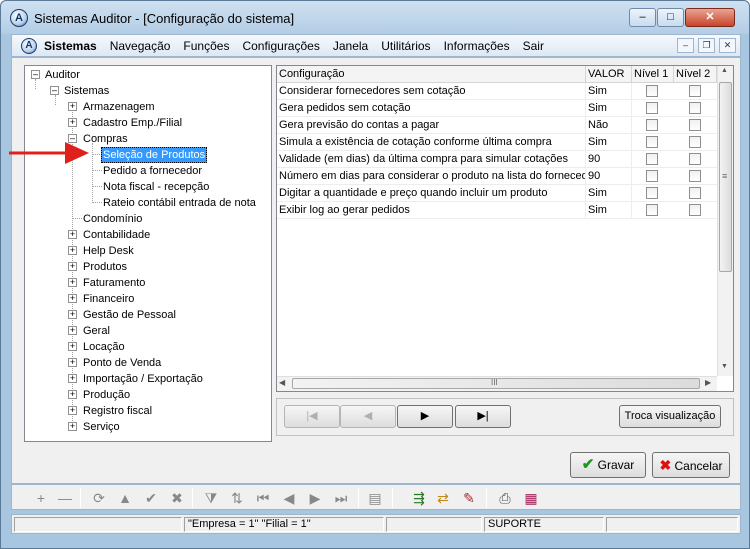 This screenshot has height=549, width=750. What do you see at coordinates (469, 498) in the screenshot?
I see `edit-icon: ✎` at bounding box center [469, 498].